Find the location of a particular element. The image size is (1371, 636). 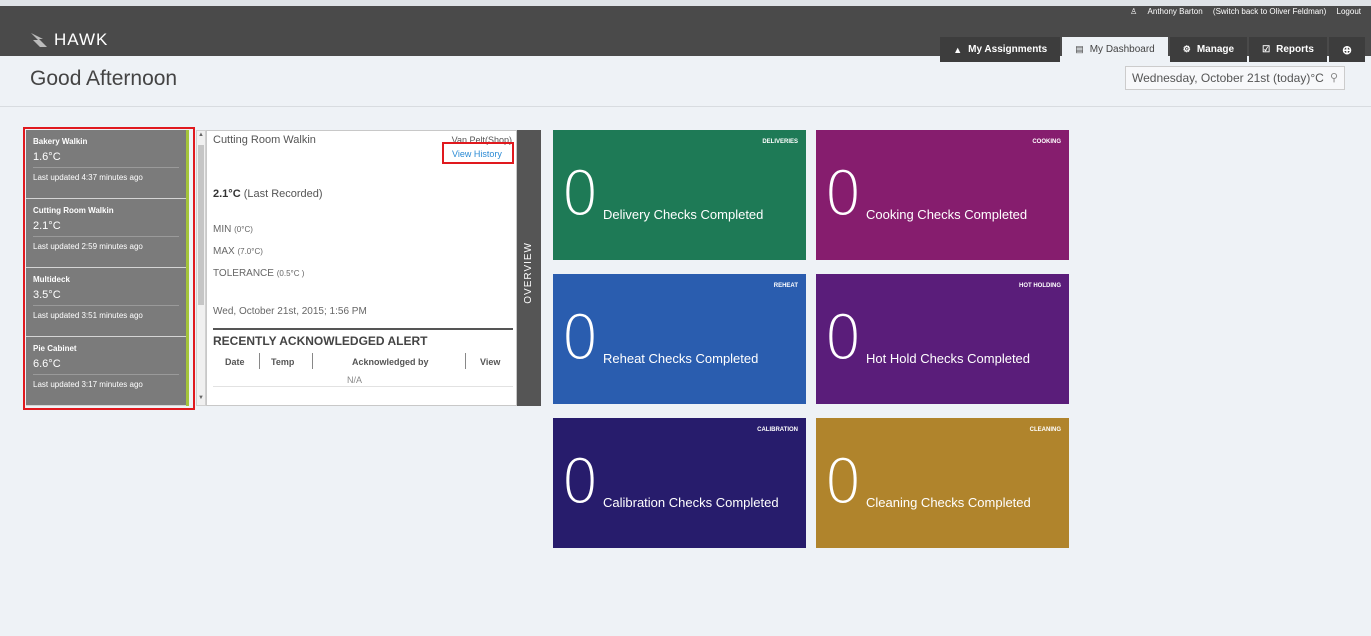

user-icon: ♙ is located at coordinates (1134, 11).